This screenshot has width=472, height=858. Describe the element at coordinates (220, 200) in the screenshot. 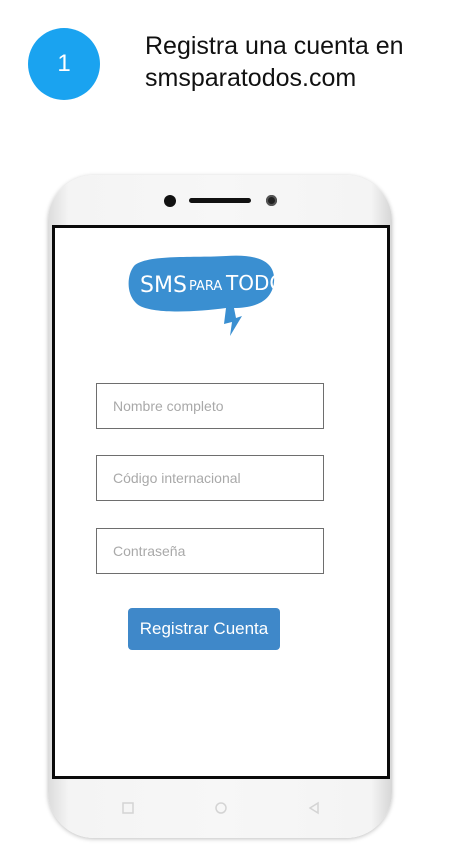

I see `earpiece-speaker` at that location.